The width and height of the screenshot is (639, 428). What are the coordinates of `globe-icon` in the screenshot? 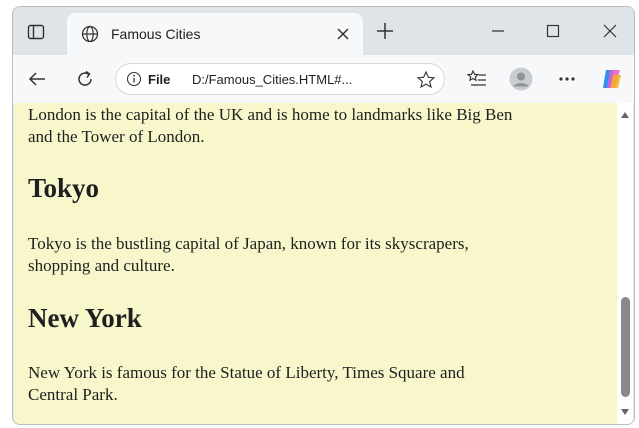 It's located at (90, 34).